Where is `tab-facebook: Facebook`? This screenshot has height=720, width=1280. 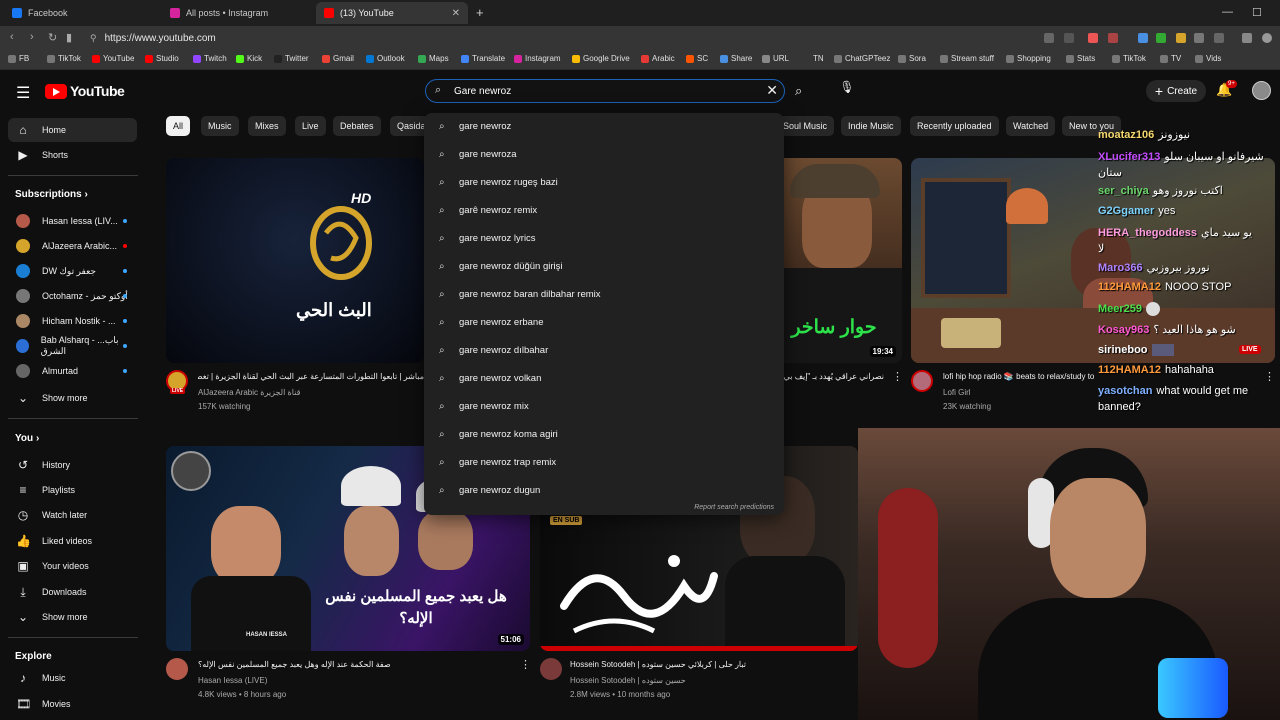
tab-facebook: Facebook is located at coordinates (82, 13).